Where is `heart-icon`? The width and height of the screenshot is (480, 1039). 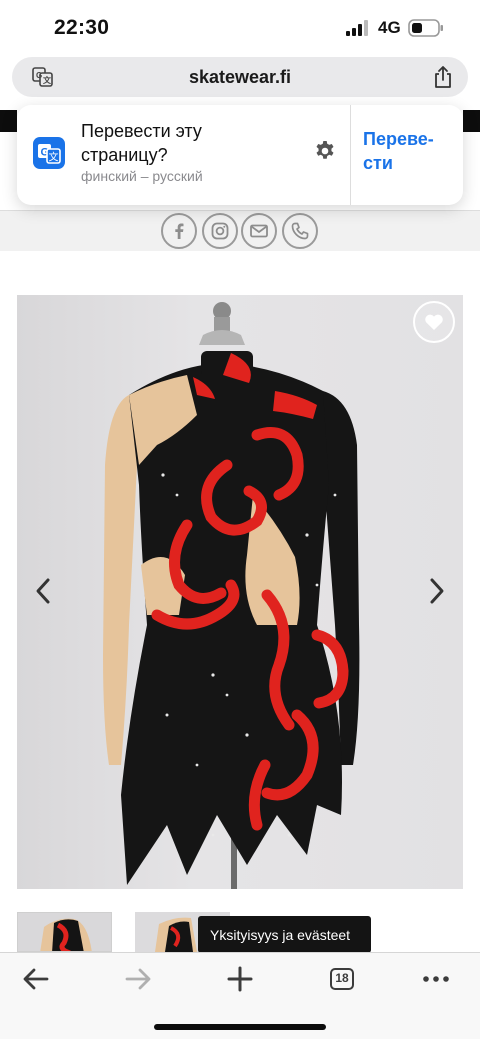 heart-icon is located at coordinates (434, 322).